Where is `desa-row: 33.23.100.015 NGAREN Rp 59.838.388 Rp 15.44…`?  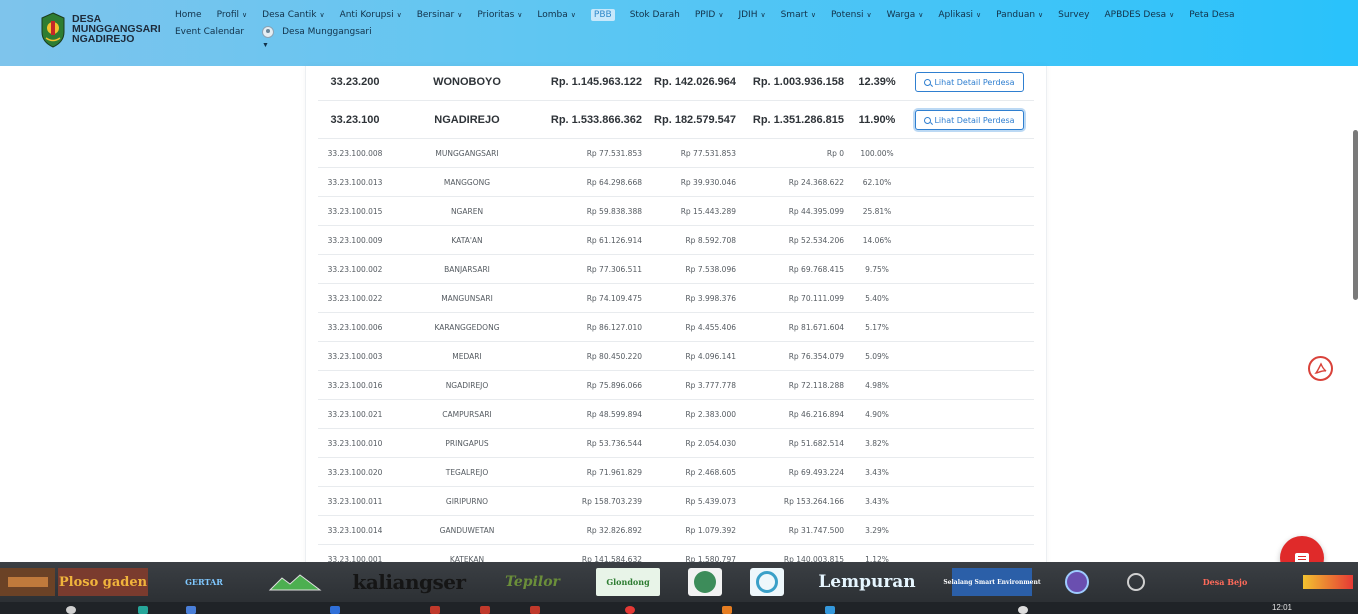
desa-row: 33.23.100.015 NGAREN Rp 59.838.388 Rp 15.44… is located at coordinates (676, 211).